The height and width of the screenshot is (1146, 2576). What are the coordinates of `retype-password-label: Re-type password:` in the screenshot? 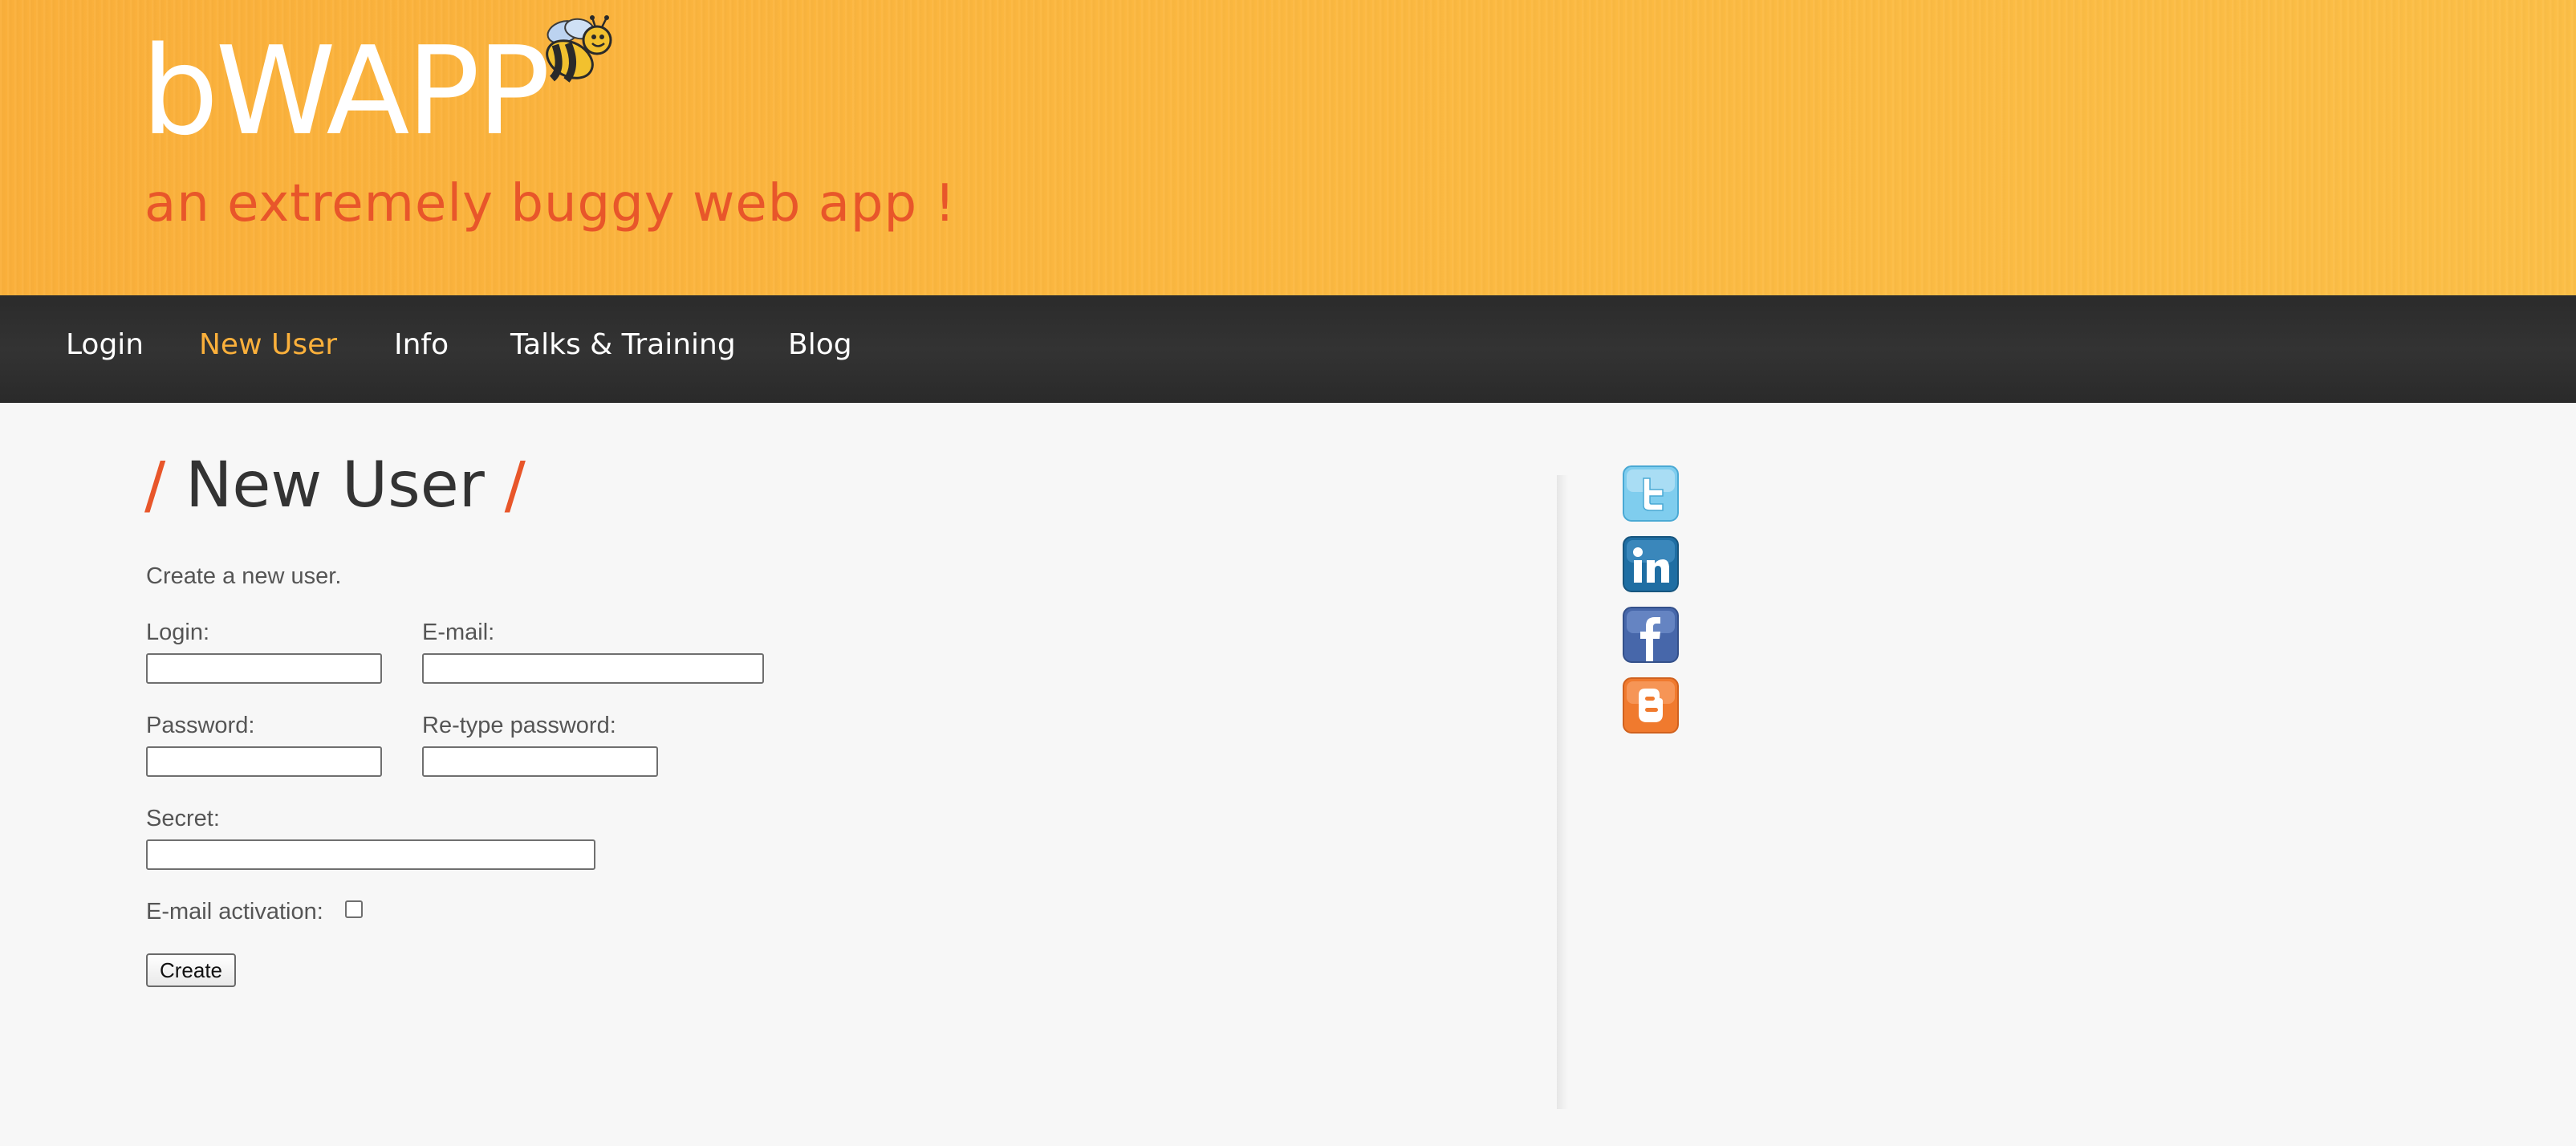 It's located at (519, 726).